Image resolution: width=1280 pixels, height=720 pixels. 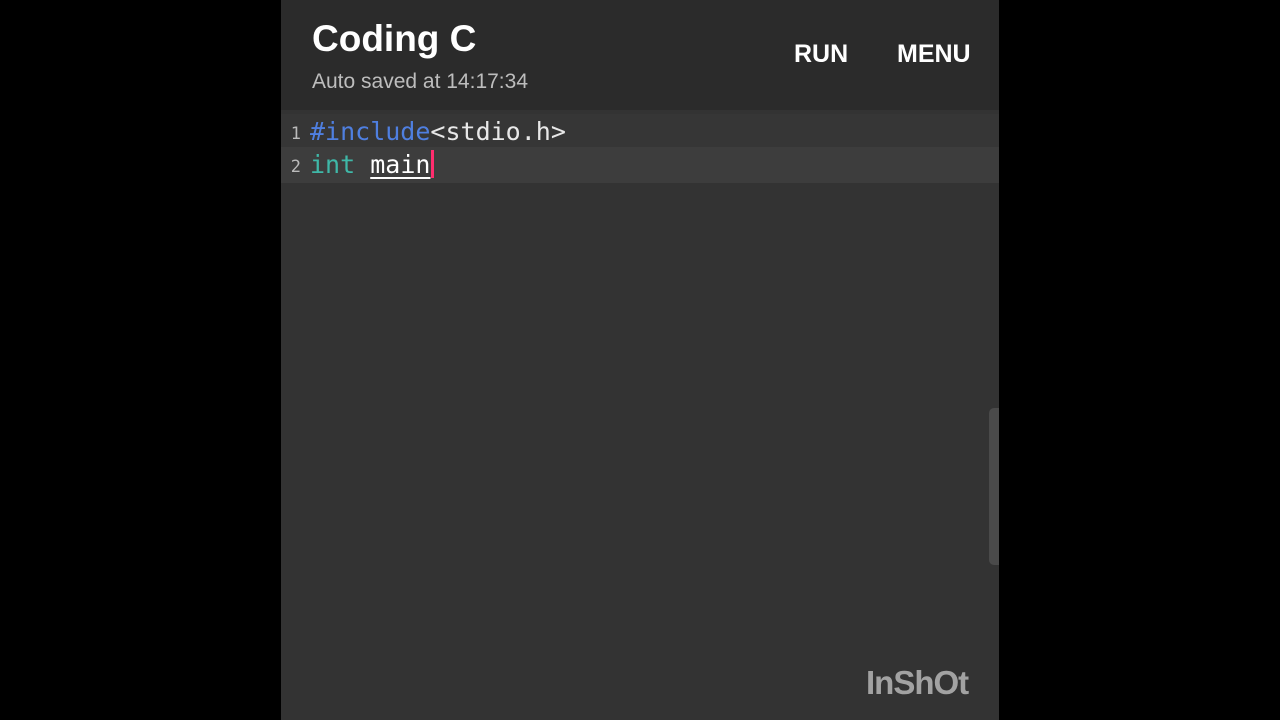 I want to click on scrollbar-thumb, so click(x=994, y=486).